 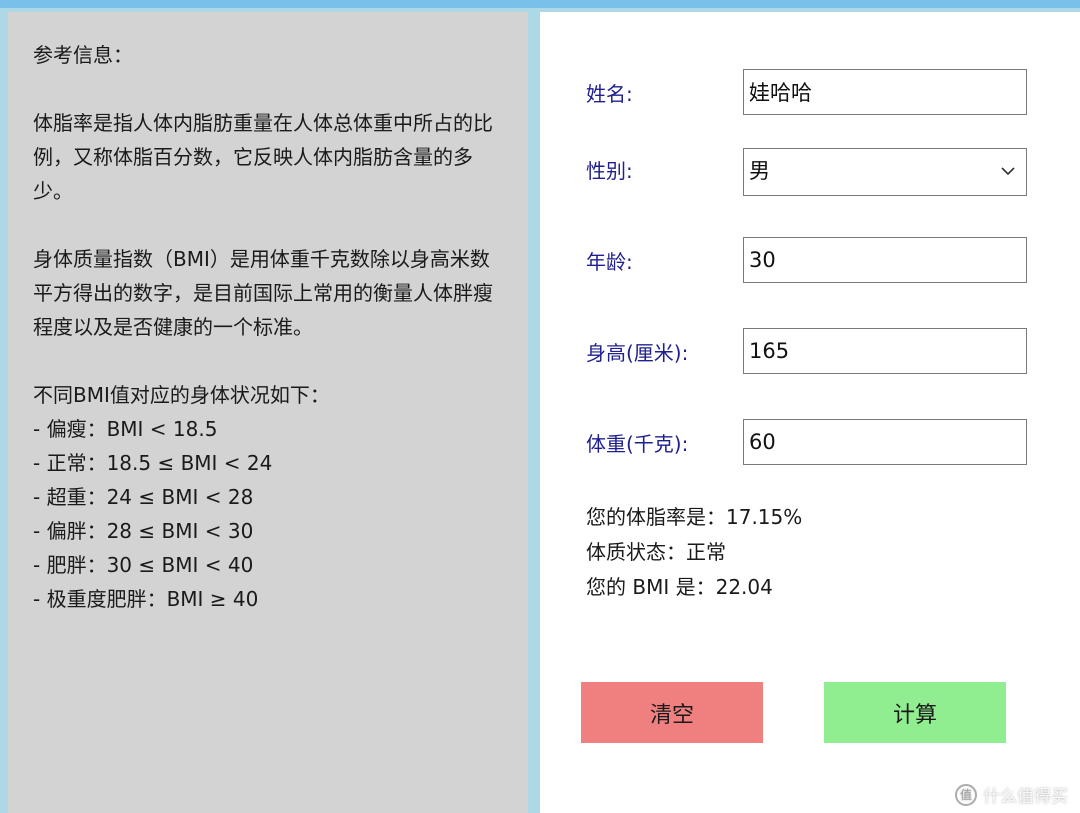 I want to click on calculate-button: 计算, so click(x=915, y=712).